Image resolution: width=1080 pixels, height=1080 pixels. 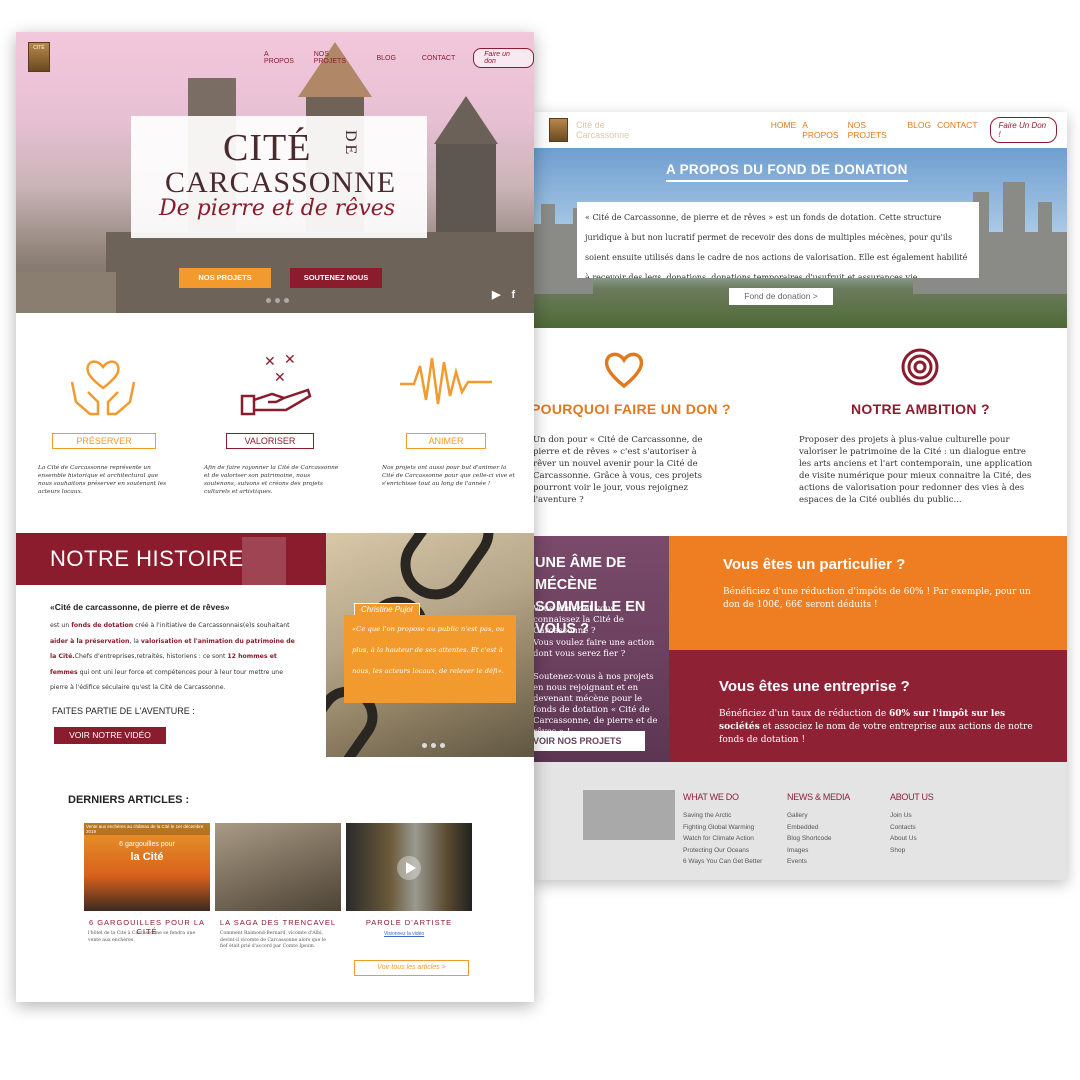 I want to click on footer-link: Saving the Arctic, so click(x=722, y=816).